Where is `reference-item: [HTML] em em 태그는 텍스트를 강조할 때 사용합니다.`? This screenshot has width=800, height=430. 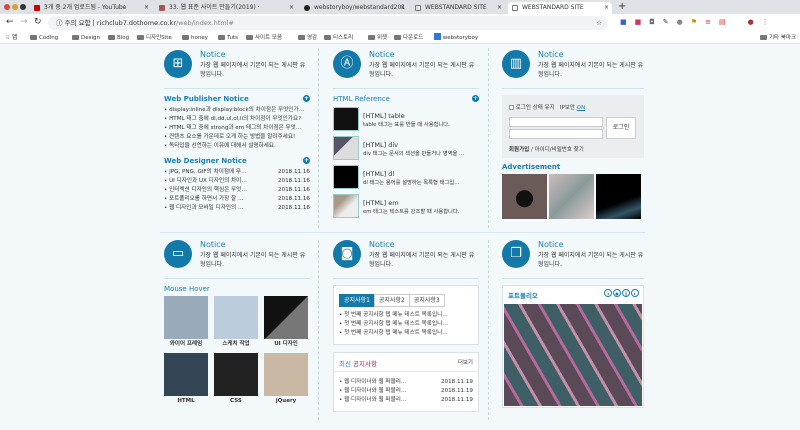 reference-item: [HTML] em em 태그는 텍스트를 강조할 때 사용합니다. is located at coordinates (406, 207).